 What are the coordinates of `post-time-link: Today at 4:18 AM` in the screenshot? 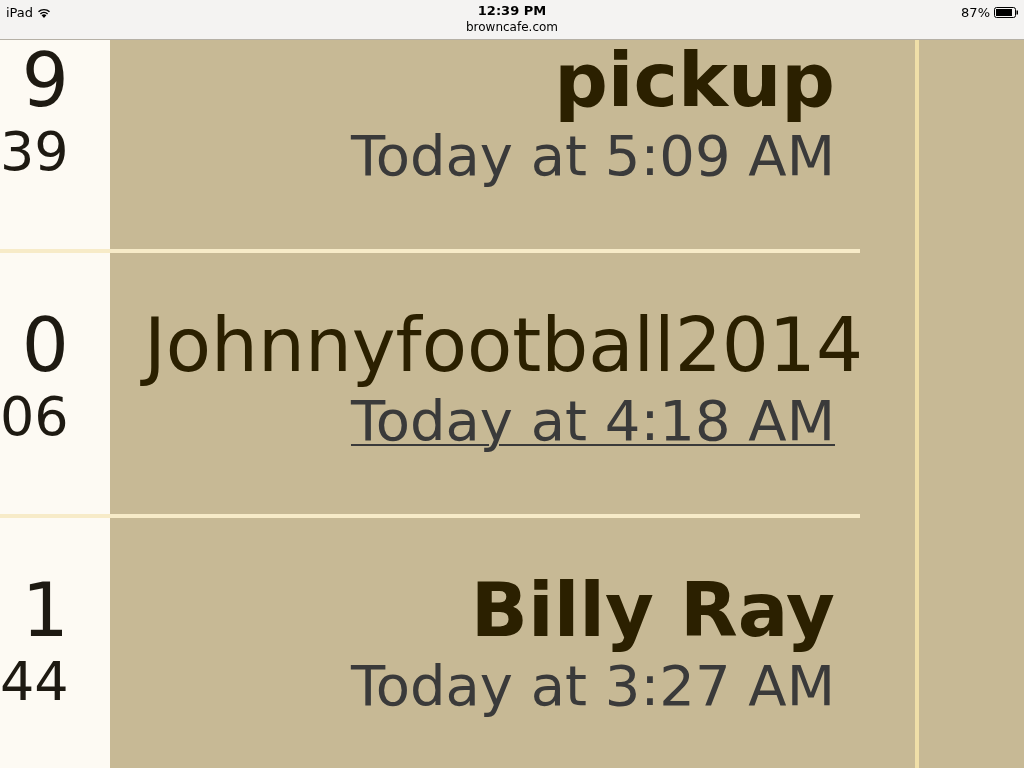 It's located at (593, 421).